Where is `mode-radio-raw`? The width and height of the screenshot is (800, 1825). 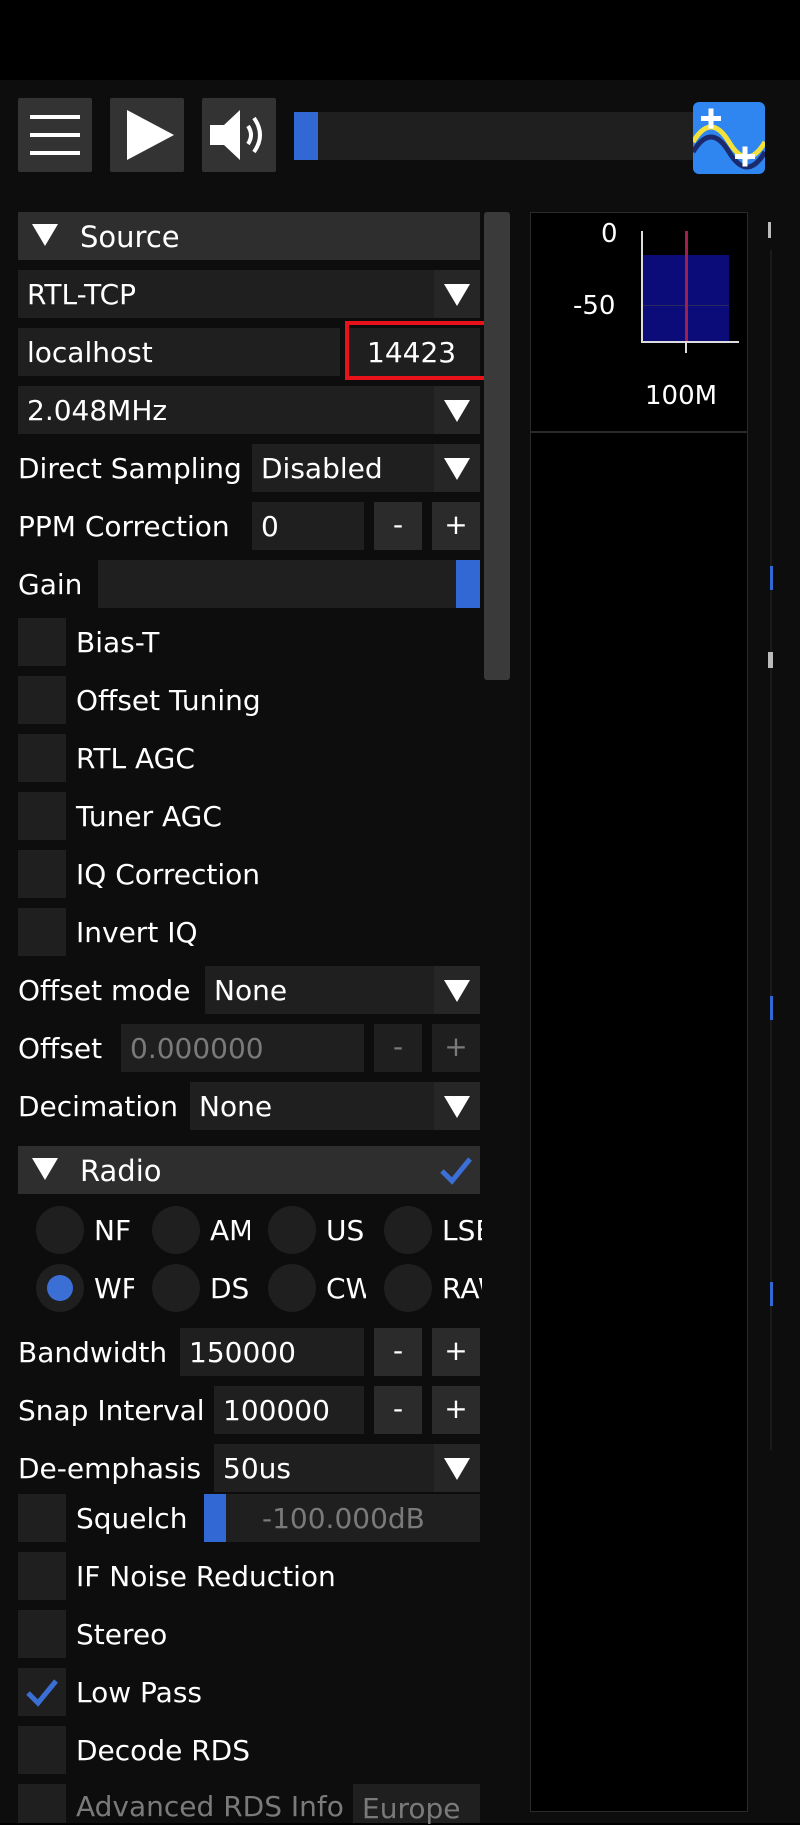 mode-radio-raw is located at coordinates (408, 1288).